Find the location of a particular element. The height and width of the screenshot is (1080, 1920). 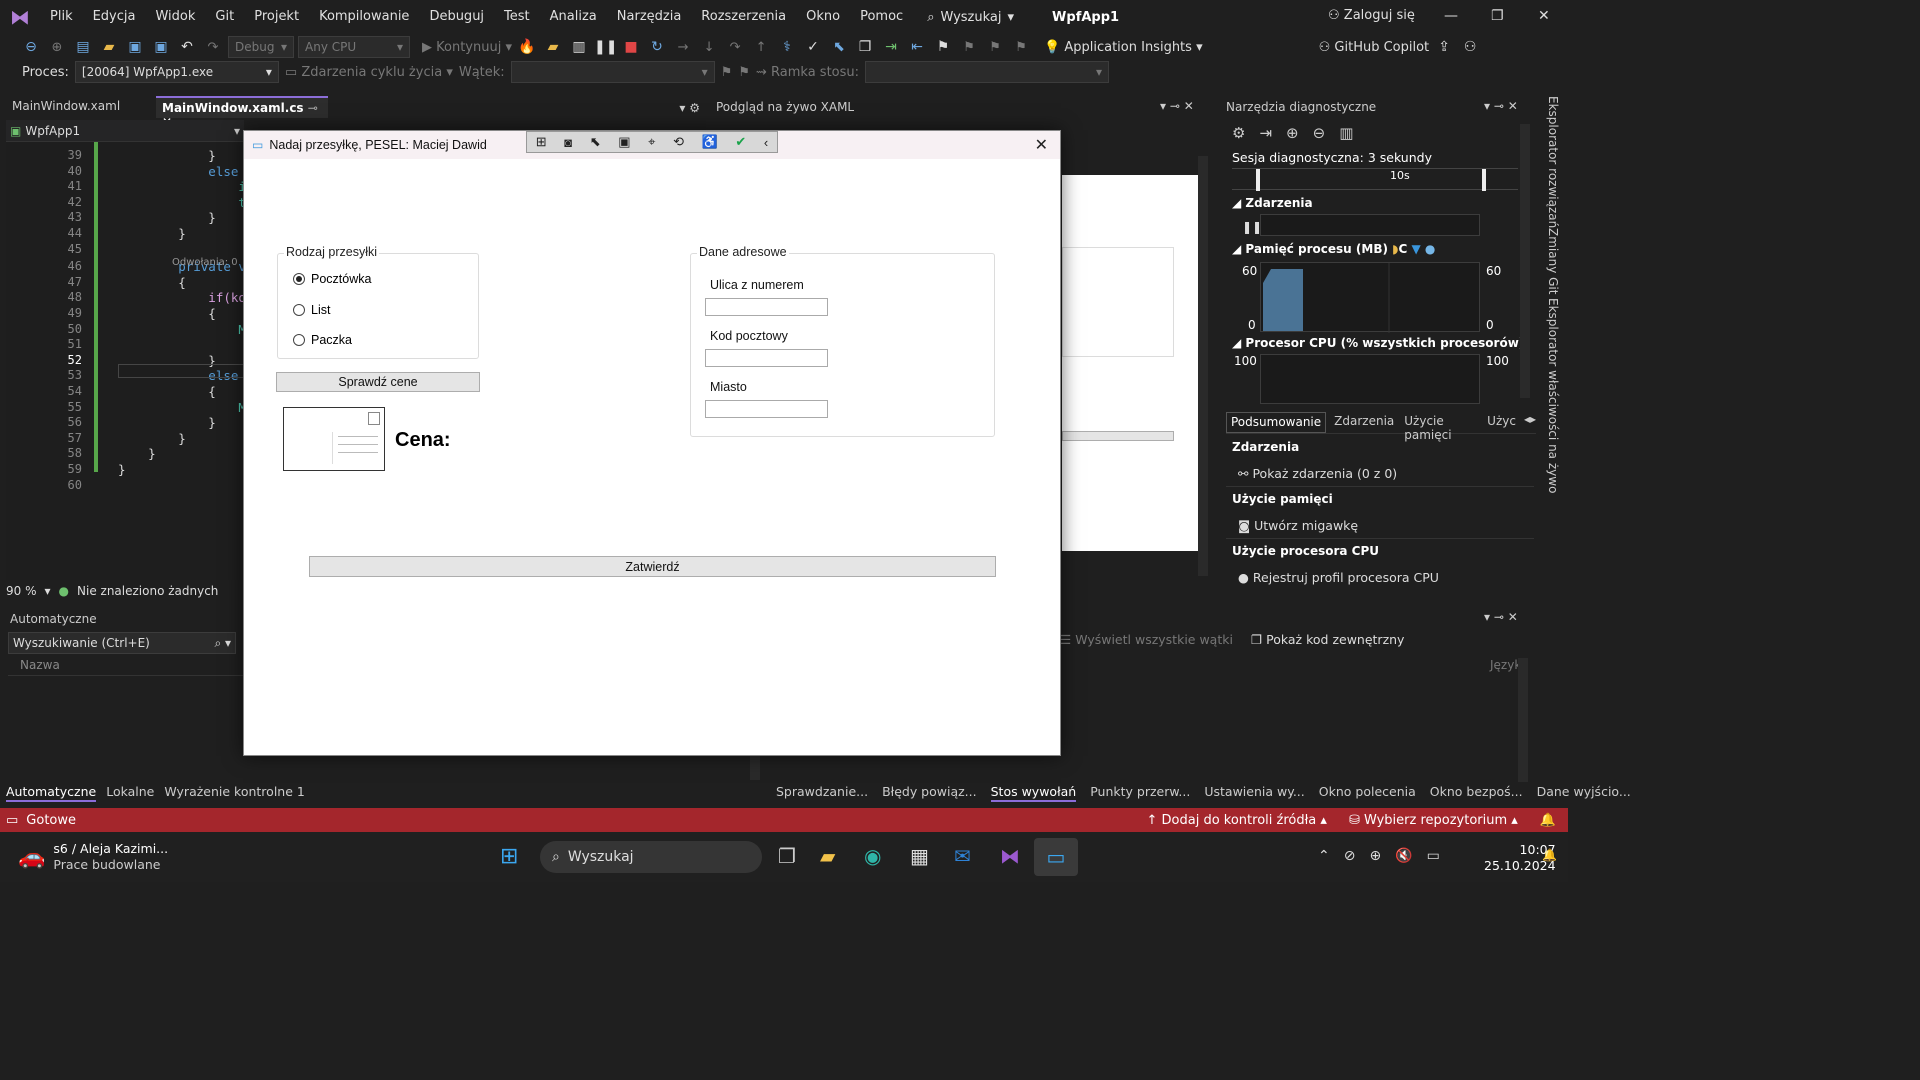

select-tools-icon: ⇥ is located at coordinates (1265, 133).